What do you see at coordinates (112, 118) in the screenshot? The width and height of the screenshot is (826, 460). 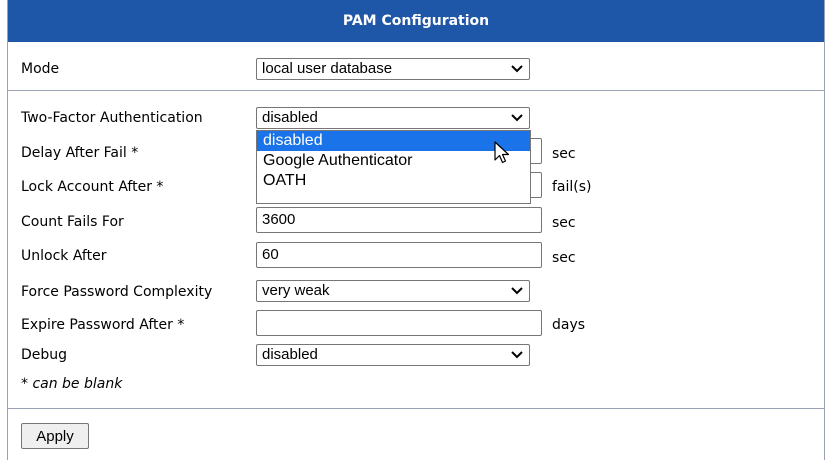 I see `two-factor-label: Two-Factor Authentication` at bounding box center [112, 118].